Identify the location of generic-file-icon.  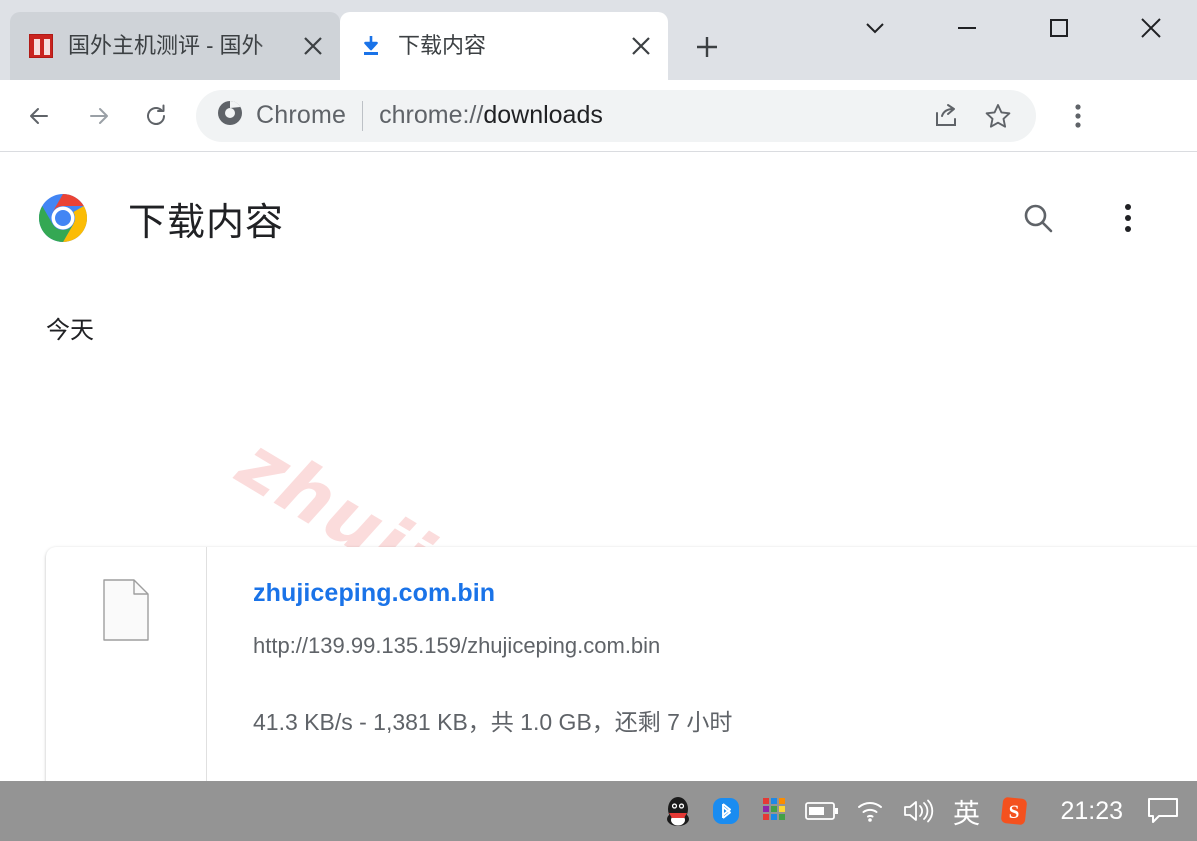
(126, 610).